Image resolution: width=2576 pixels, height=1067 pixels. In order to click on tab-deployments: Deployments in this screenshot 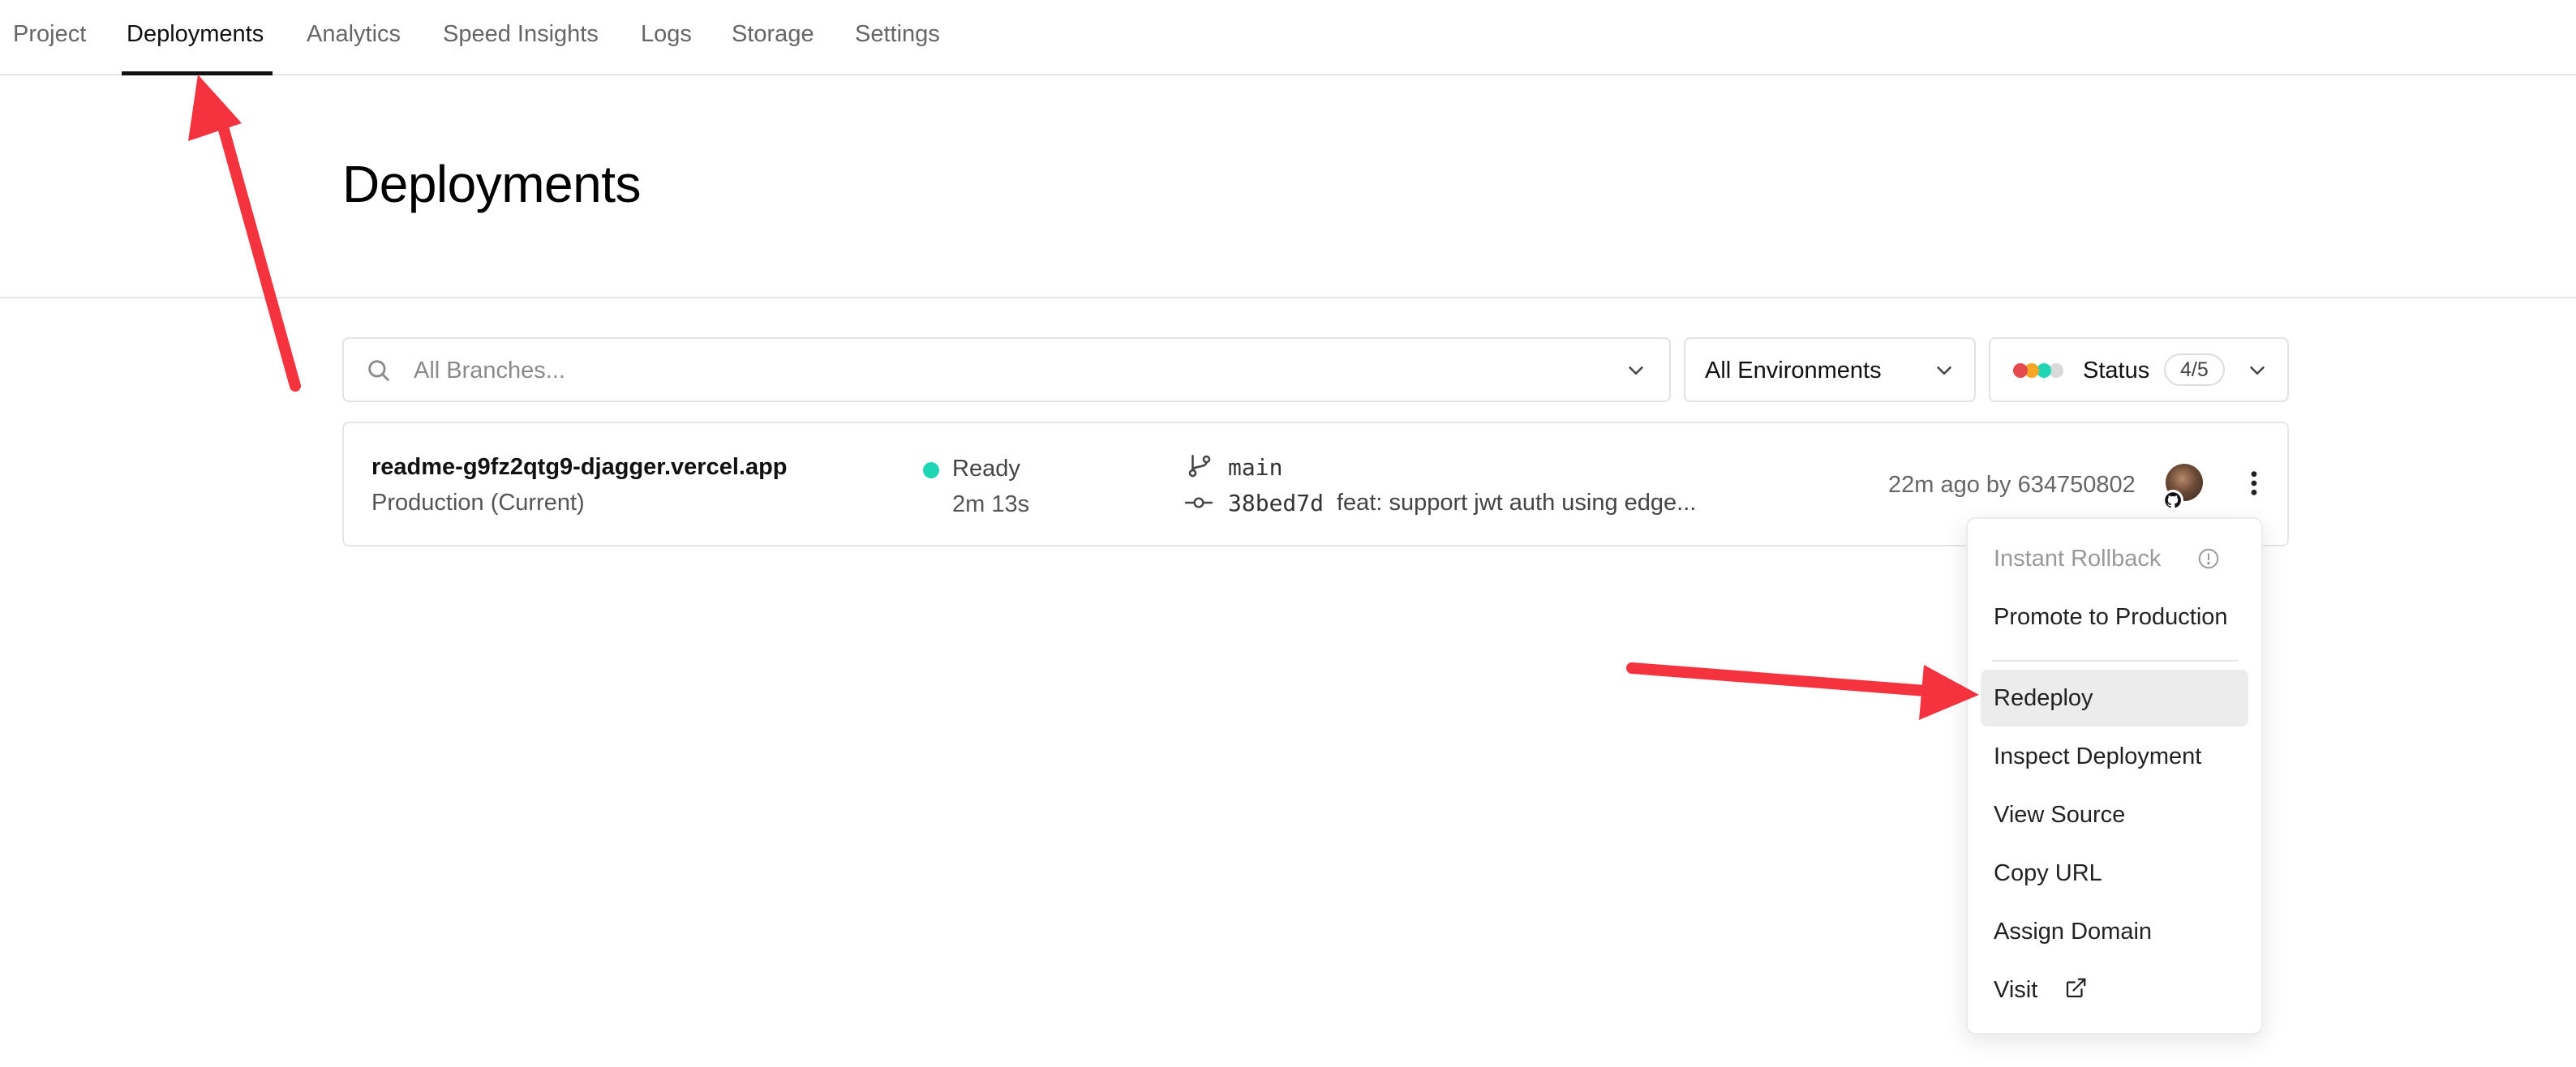, I will do `click(195, 34)`.